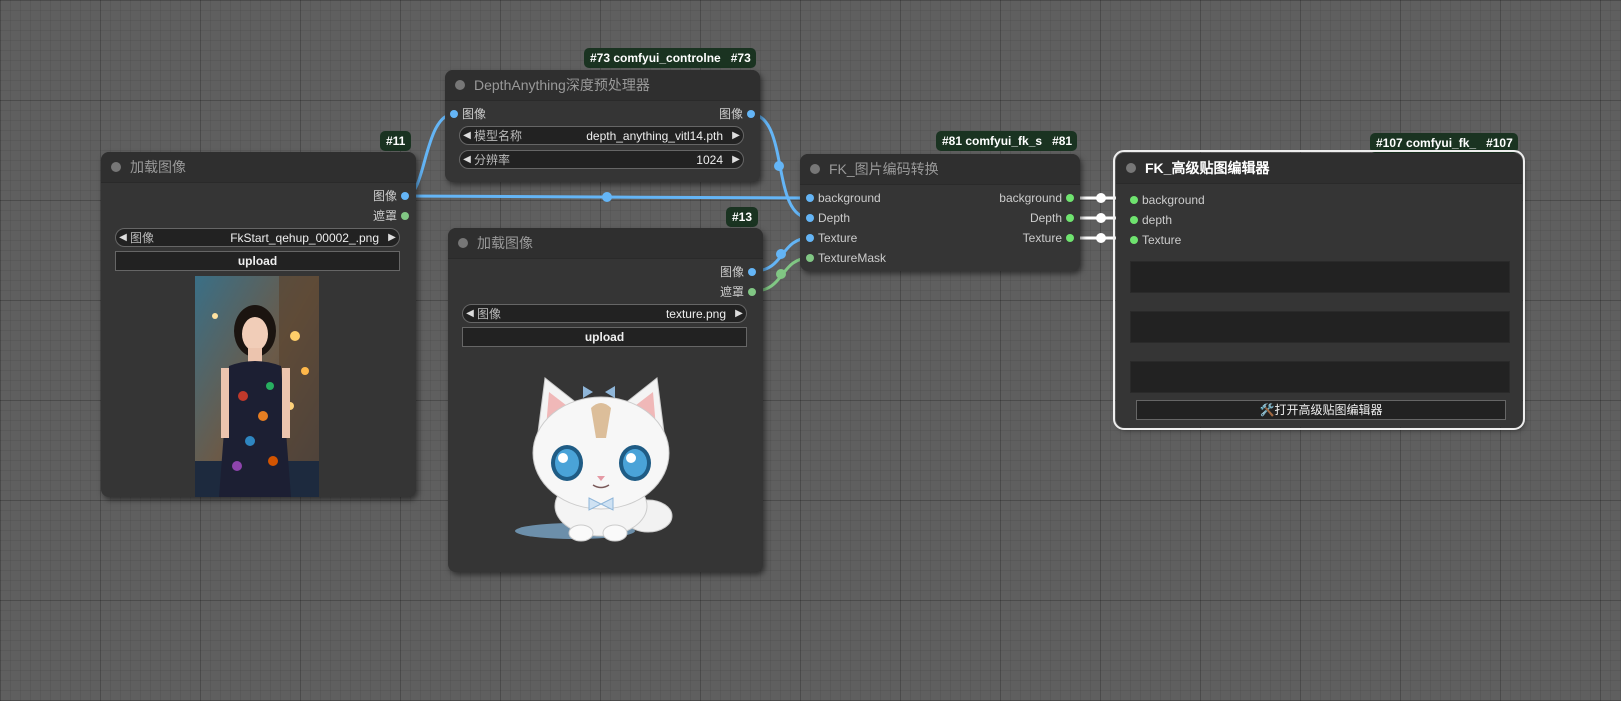 This screenshot has height=701, width=1621. What do you see at coordinates (1062, 141) in the screenshot?
I see `badge-id: #81` at bounding box center [1062, 141].